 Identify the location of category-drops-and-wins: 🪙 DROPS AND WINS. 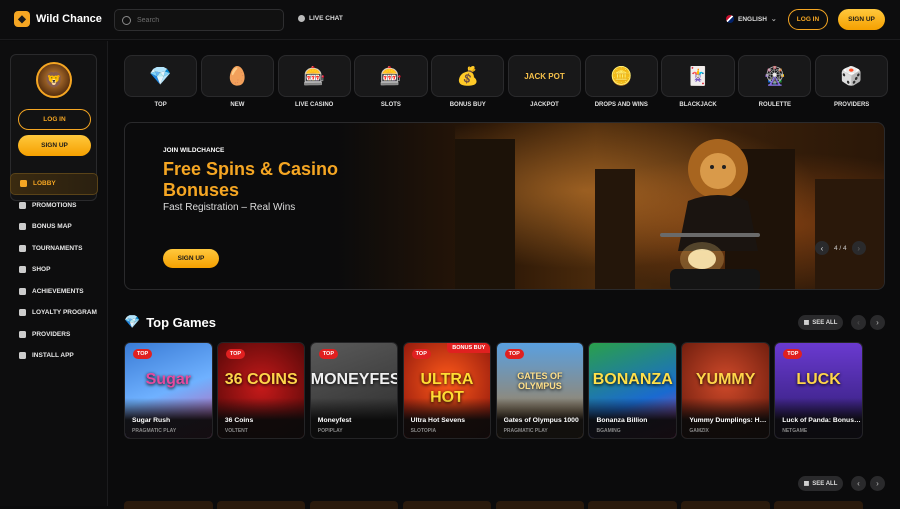
(621, 83).